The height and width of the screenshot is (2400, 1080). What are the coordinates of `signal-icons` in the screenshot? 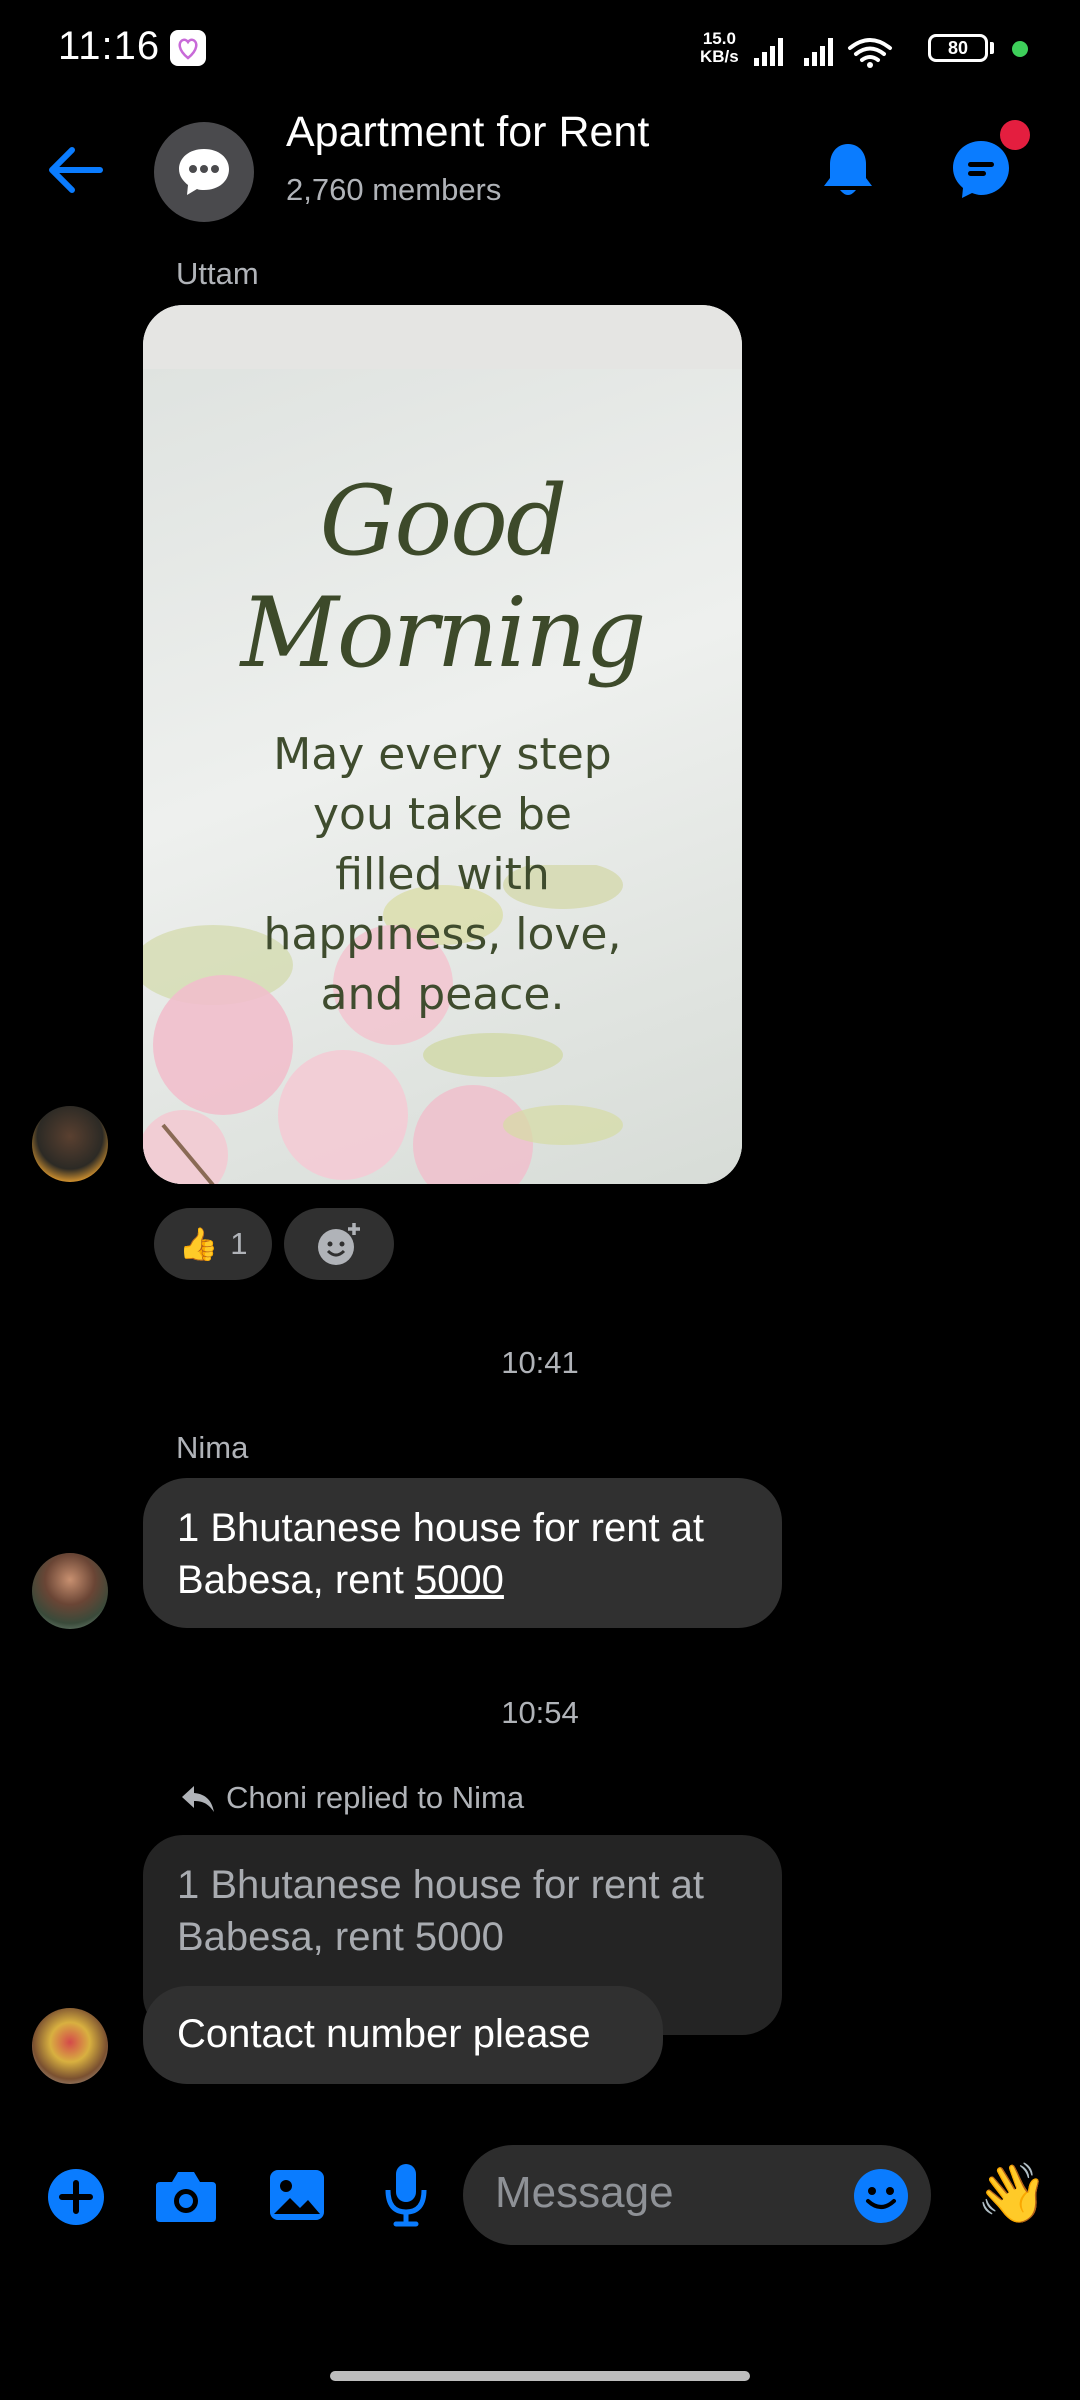 It's located at (823, 53).